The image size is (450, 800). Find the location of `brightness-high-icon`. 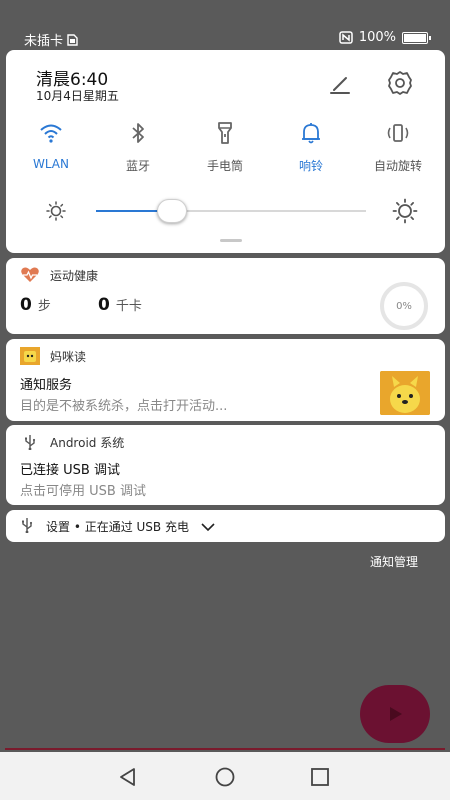

brightness-high-icon is located at coordinates (405, 211).